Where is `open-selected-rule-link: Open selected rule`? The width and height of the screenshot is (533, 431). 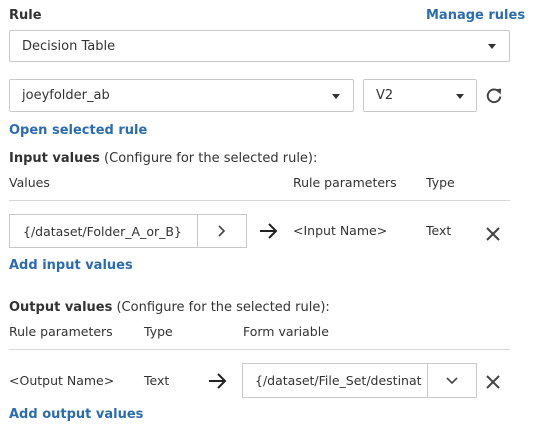 open-selected-rule-link: Open selected rule is located at coordinates (78, 130).